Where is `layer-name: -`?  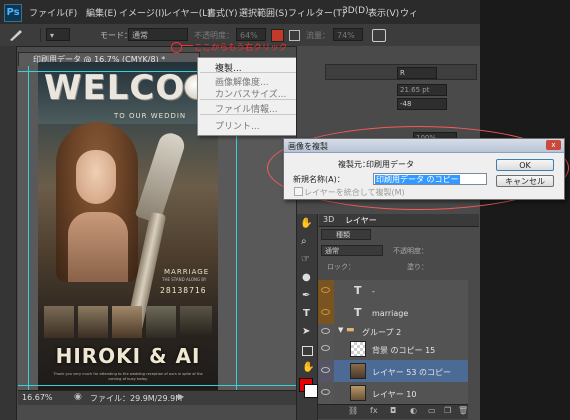
layer-name: - is located at coordinates (373, 291).